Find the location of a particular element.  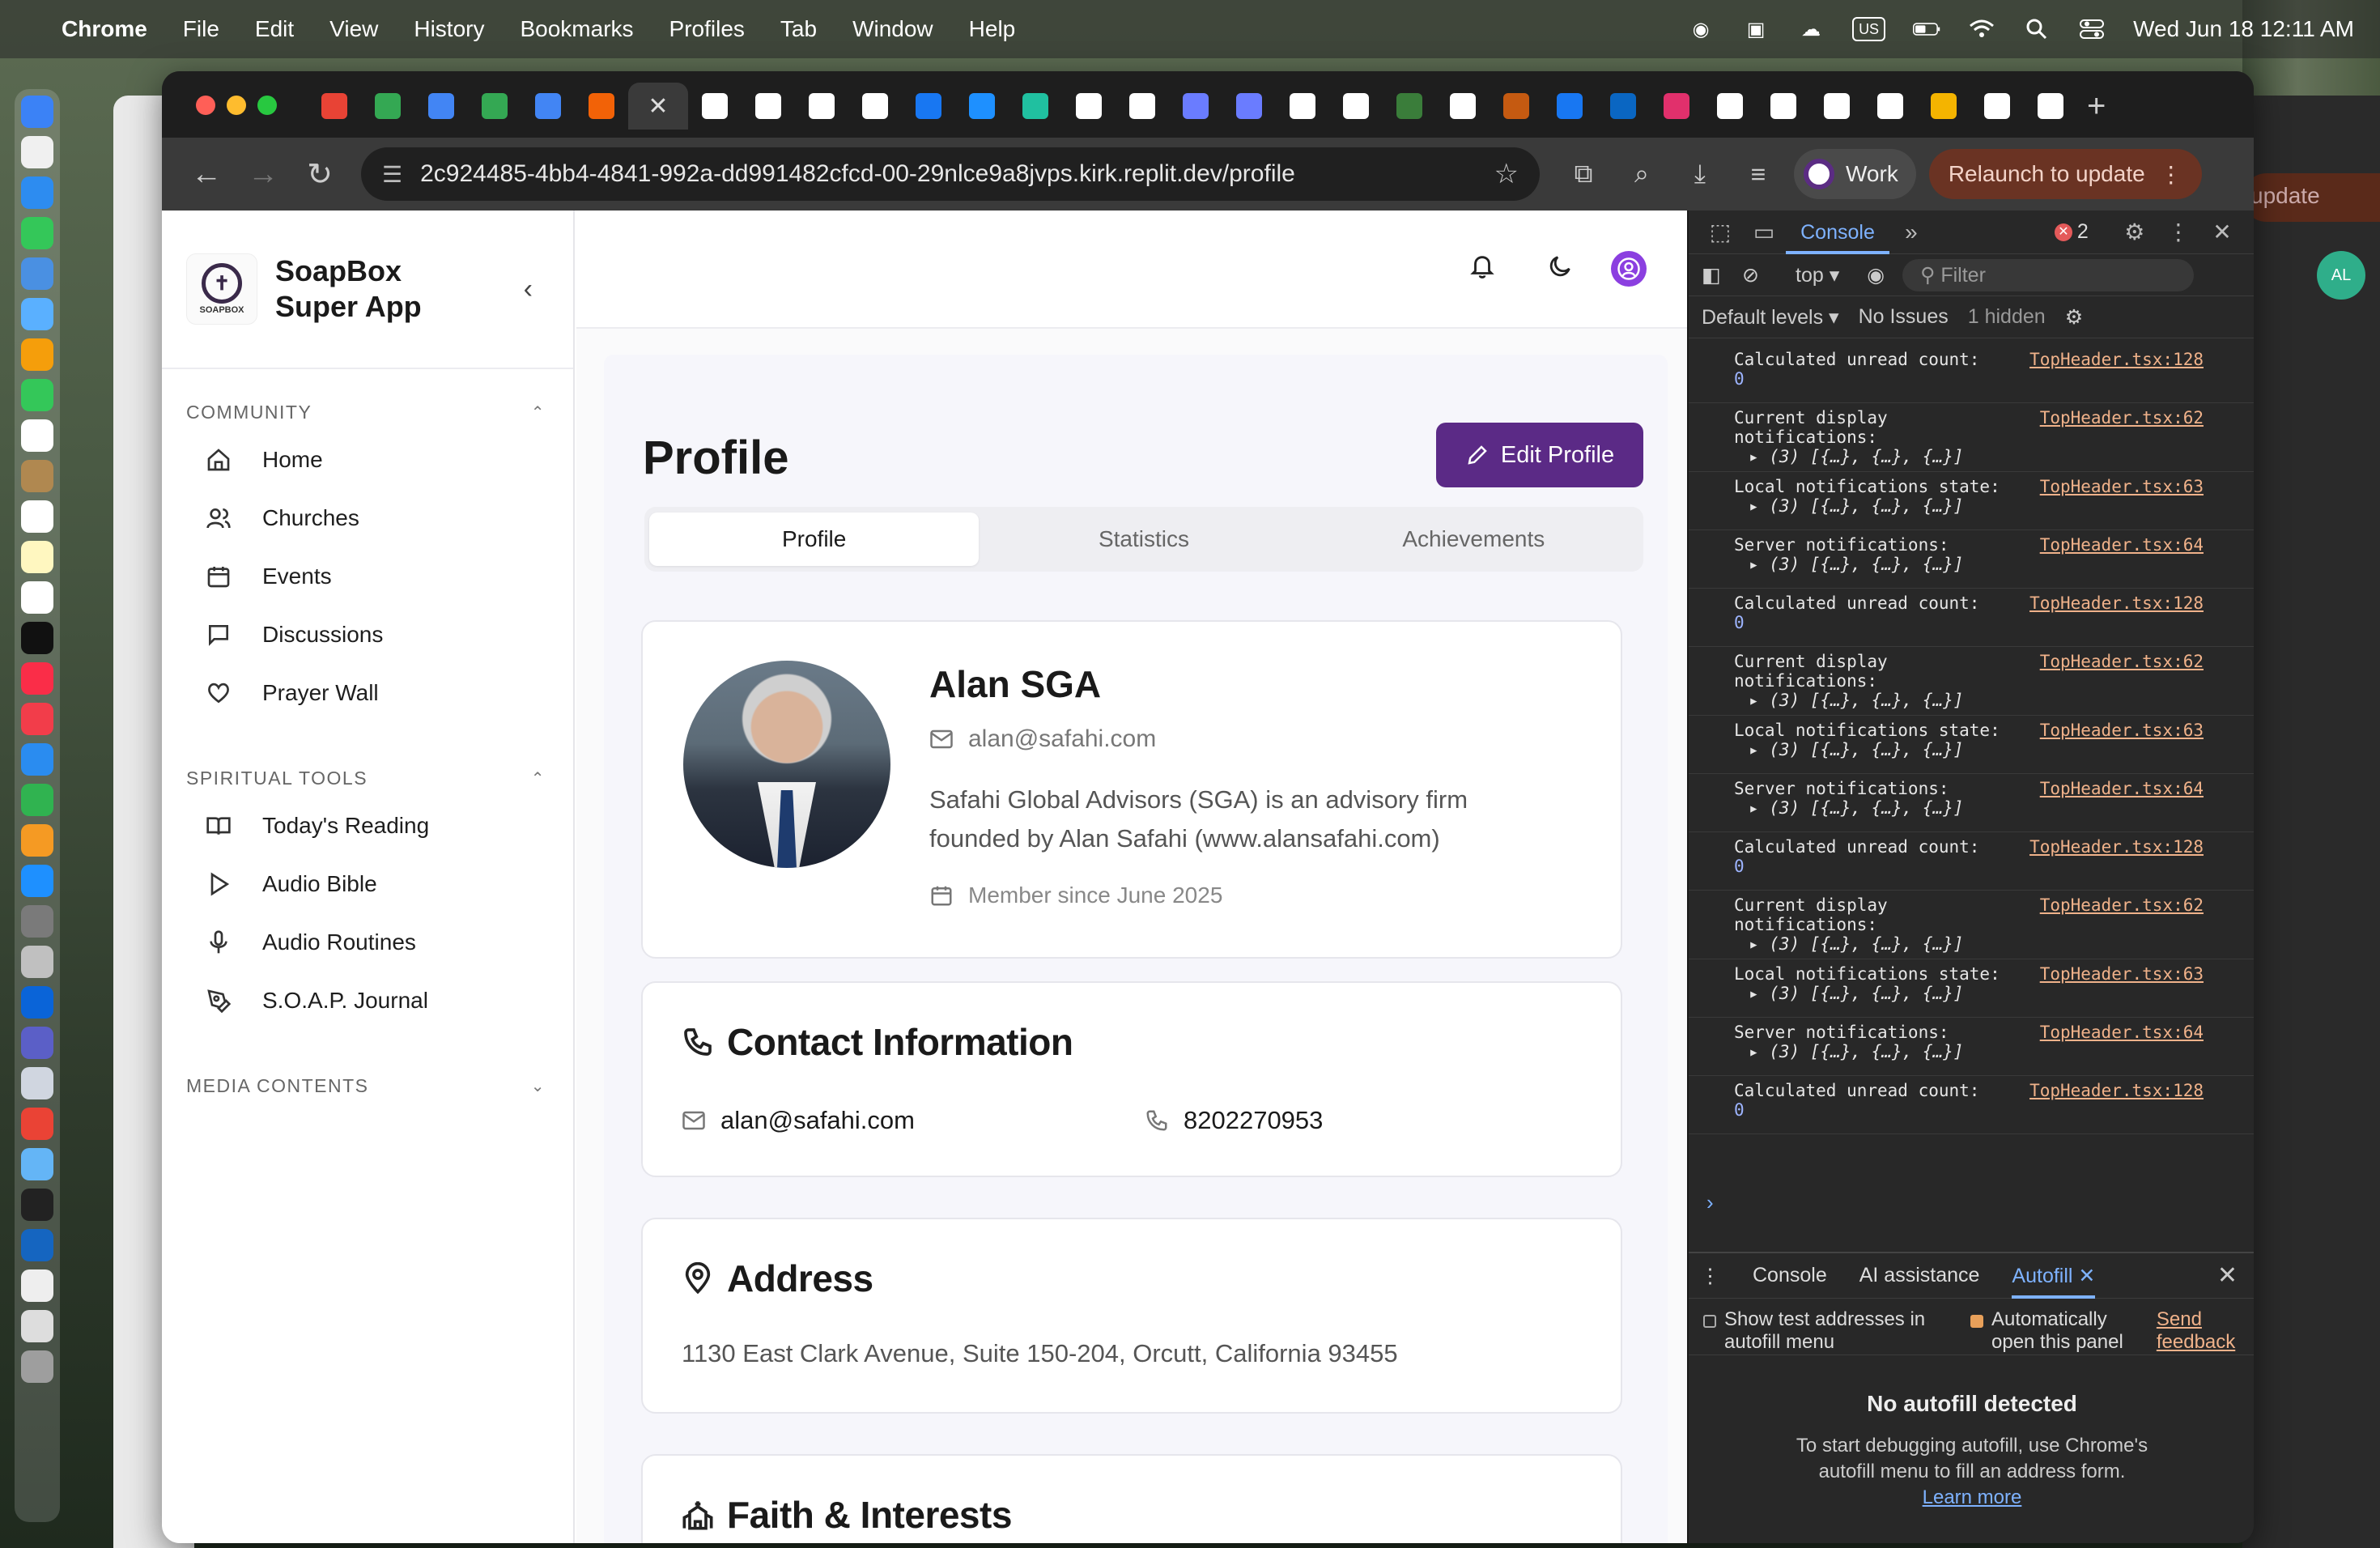

app-store-icon is located at coordinates (37, 881).